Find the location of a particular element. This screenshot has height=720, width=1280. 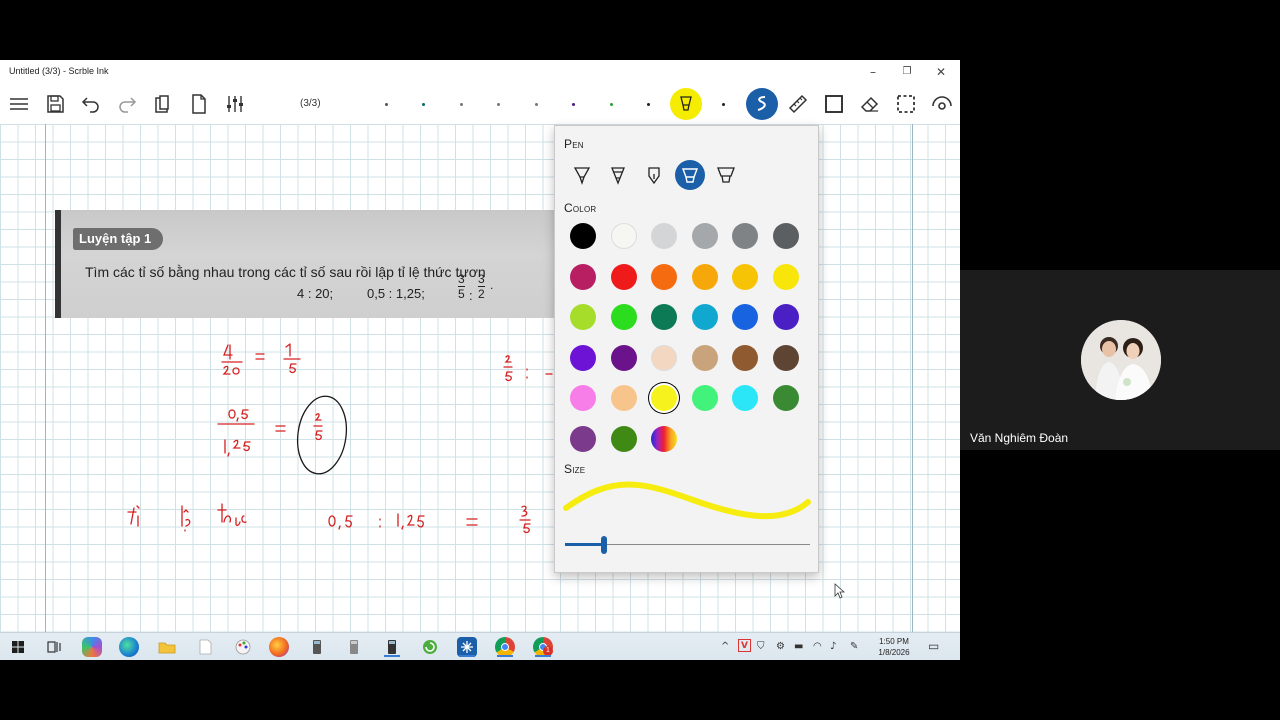

defender-icon: ⛉ is located at coordinates (761, 646).